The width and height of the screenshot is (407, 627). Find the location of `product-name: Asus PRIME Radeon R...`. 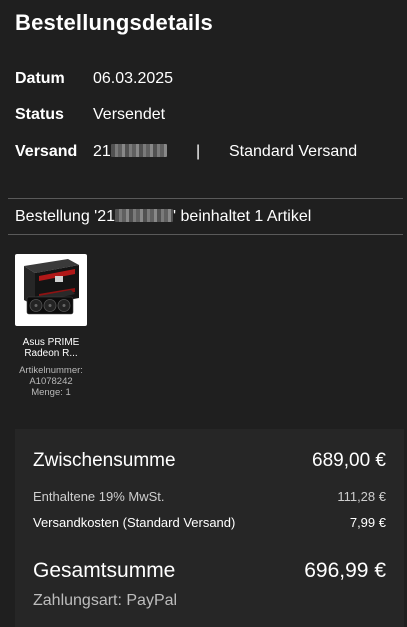

product-name: Asus PRIME Radeon R... is located at coordinates (51, 348).